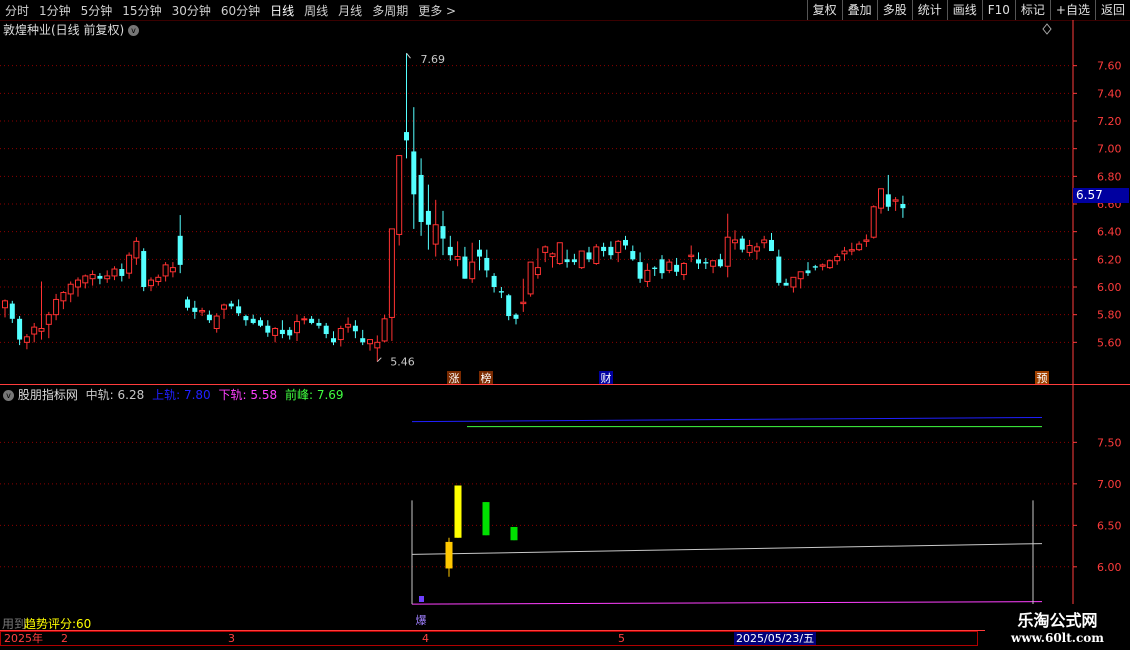 This screenshot has width=1130, height=650. Describe the element at coordinates (1057, 620) in the screenshot. I see `watermark-title: 乐淘公式网` at that location.